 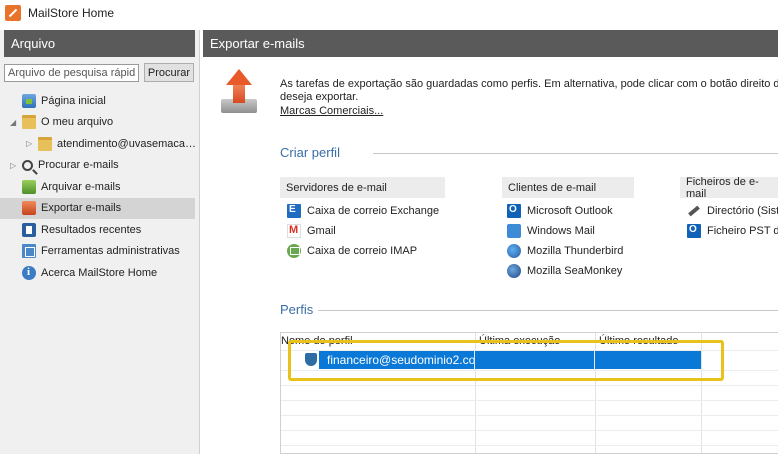 I want to click on thunderbird-icon, so click(x=514, y=251).